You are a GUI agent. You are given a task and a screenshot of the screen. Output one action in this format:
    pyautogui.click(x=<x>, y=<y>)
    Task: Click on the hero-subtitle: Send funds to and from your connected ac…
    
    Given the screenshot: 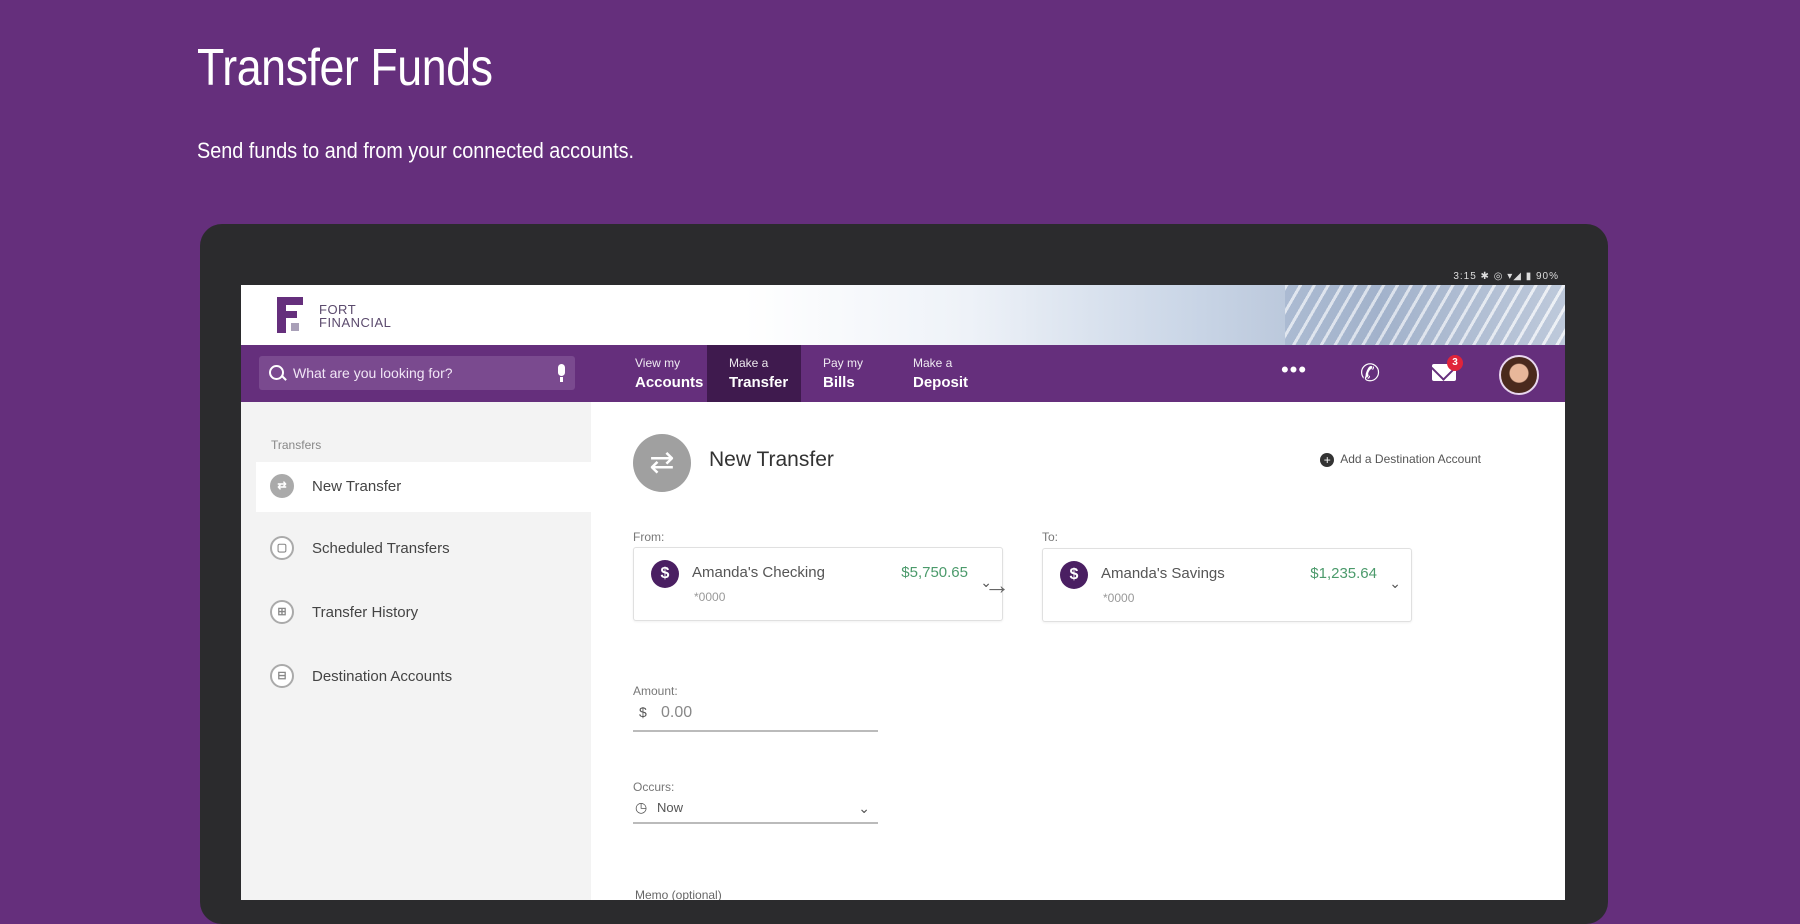 What is the action you would take?
    pyautogui.click(x=415, y=150)
    